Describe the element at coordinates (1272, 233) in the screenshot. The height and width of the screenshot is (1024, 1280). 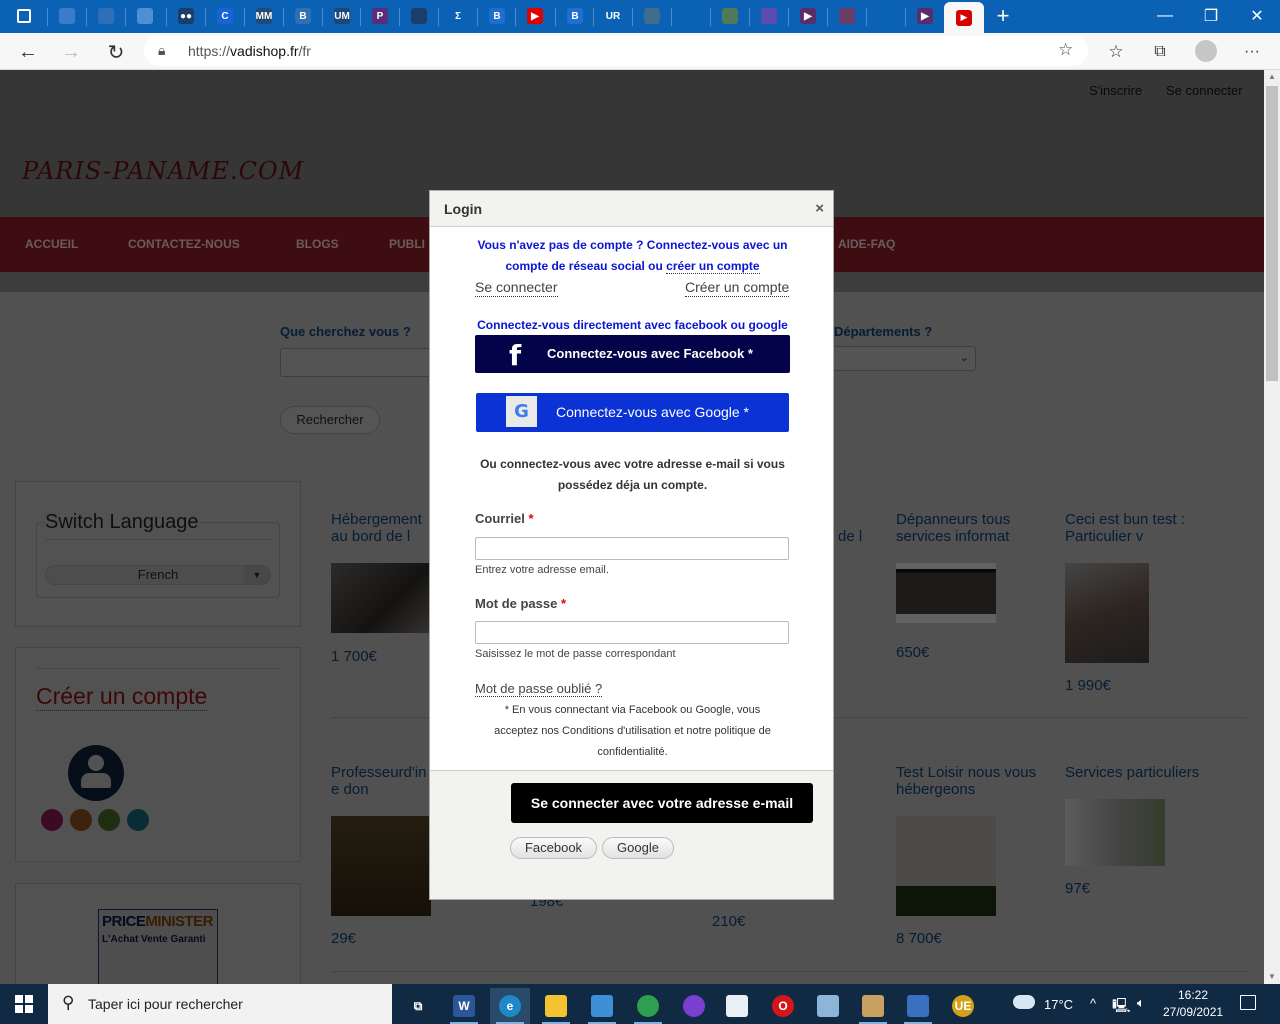
I see `scroll-thumb` at that location.